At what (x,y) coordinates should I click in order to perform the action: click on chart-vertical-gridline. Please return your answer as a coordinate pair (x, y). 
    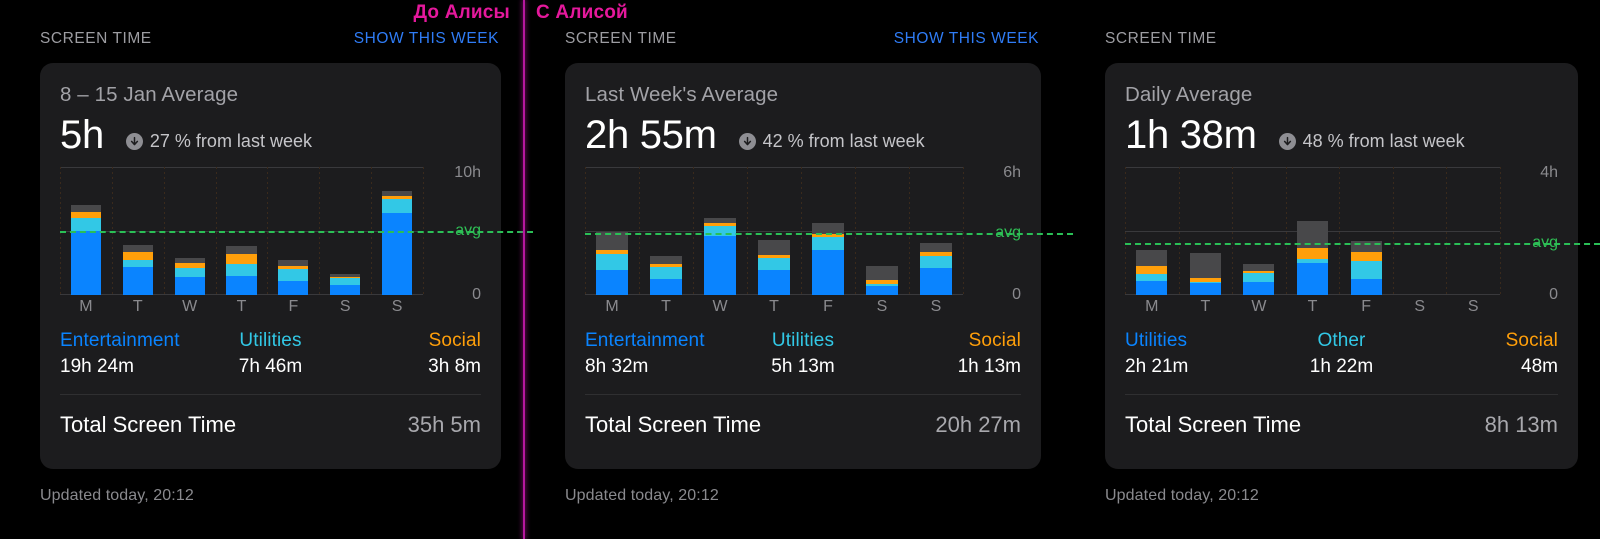
    Looking at the image, I should click on (1500, 231).